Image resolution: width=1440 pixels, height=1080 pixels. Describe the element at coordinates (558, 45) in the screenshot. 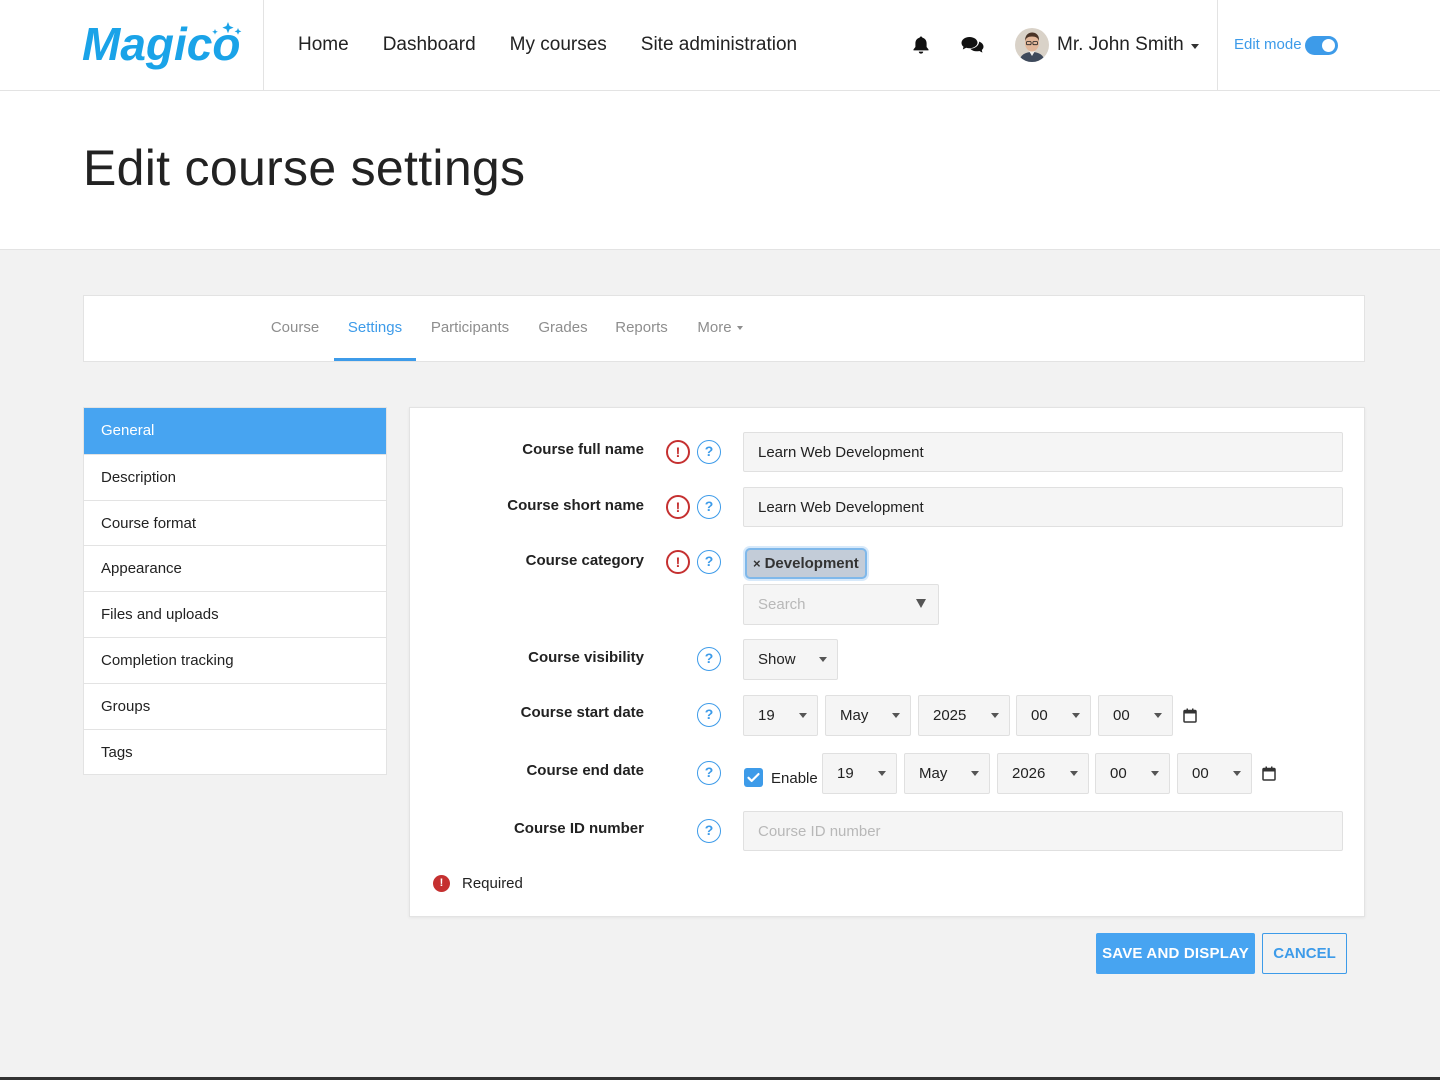

I see `nav-my-courses: My courses` at that location.